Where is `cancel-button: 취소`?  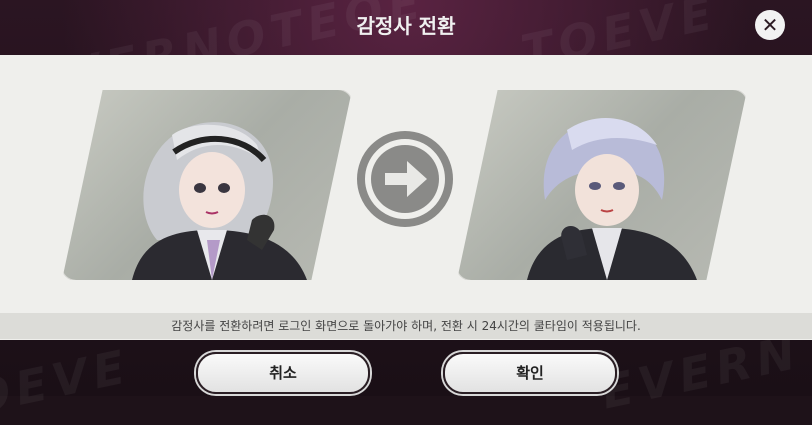 cancel-button: 취소 is located at coordinates (283, 373).